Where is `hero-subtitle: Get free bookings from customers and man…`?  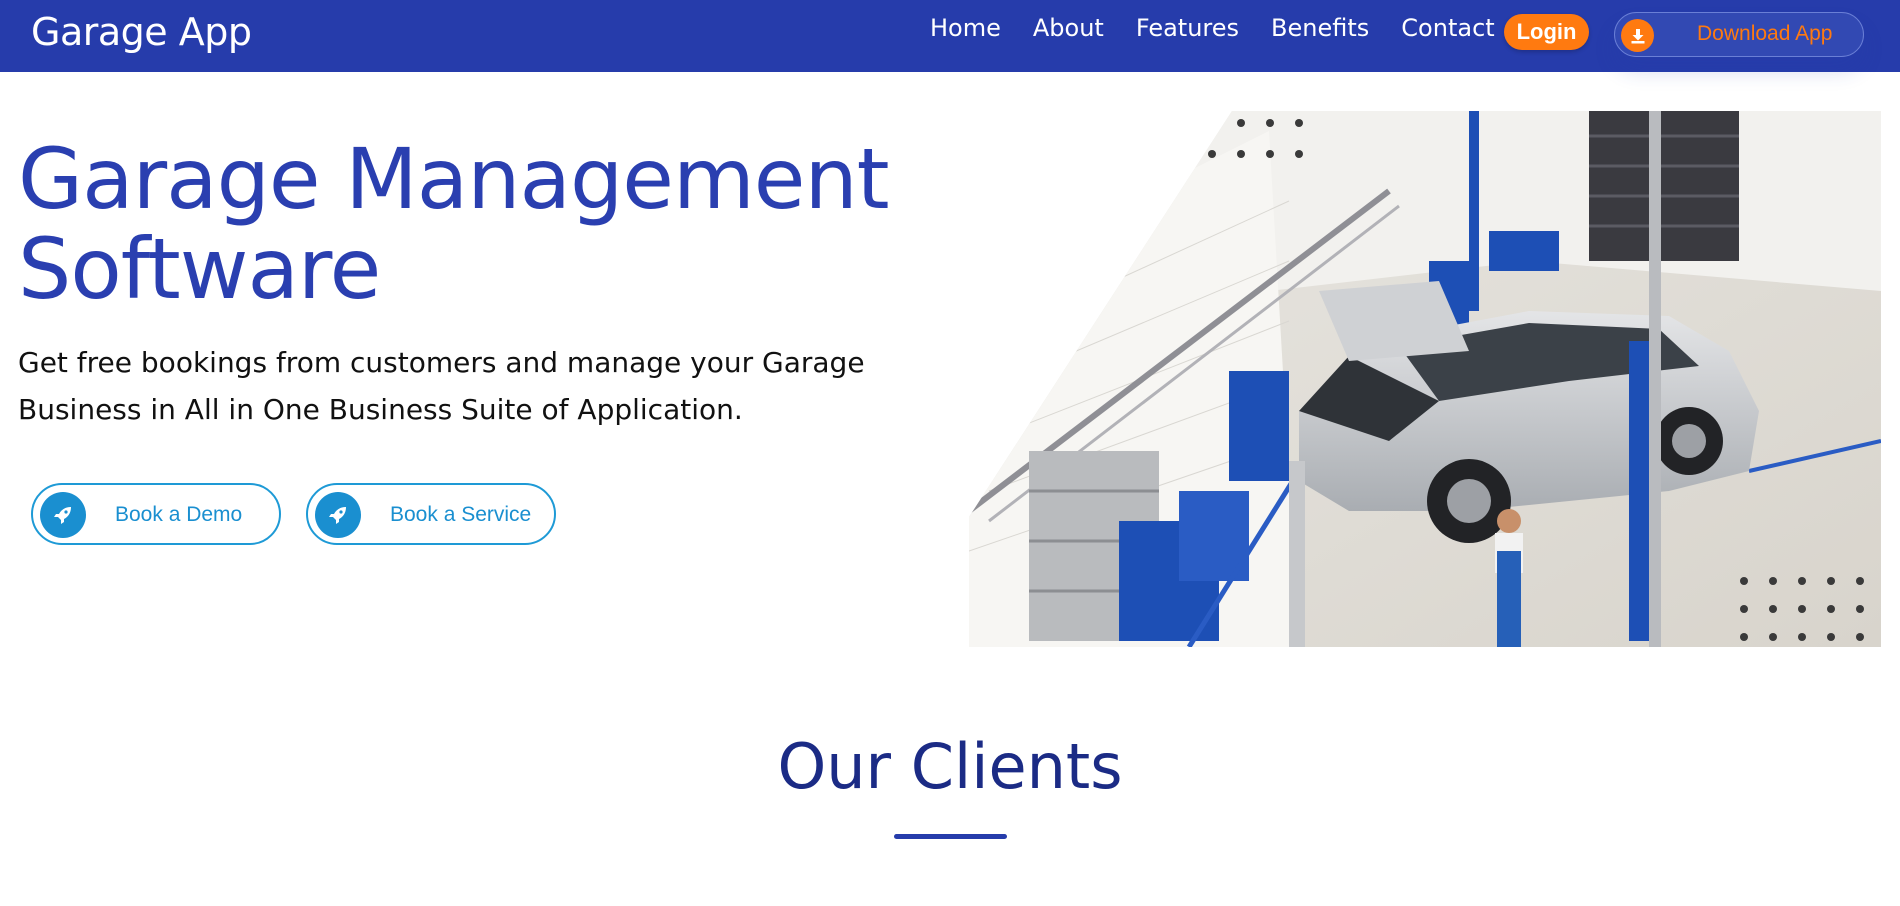 hero-subtitle: Get free bookings from customers and man… is located at coordinates (458, 386).